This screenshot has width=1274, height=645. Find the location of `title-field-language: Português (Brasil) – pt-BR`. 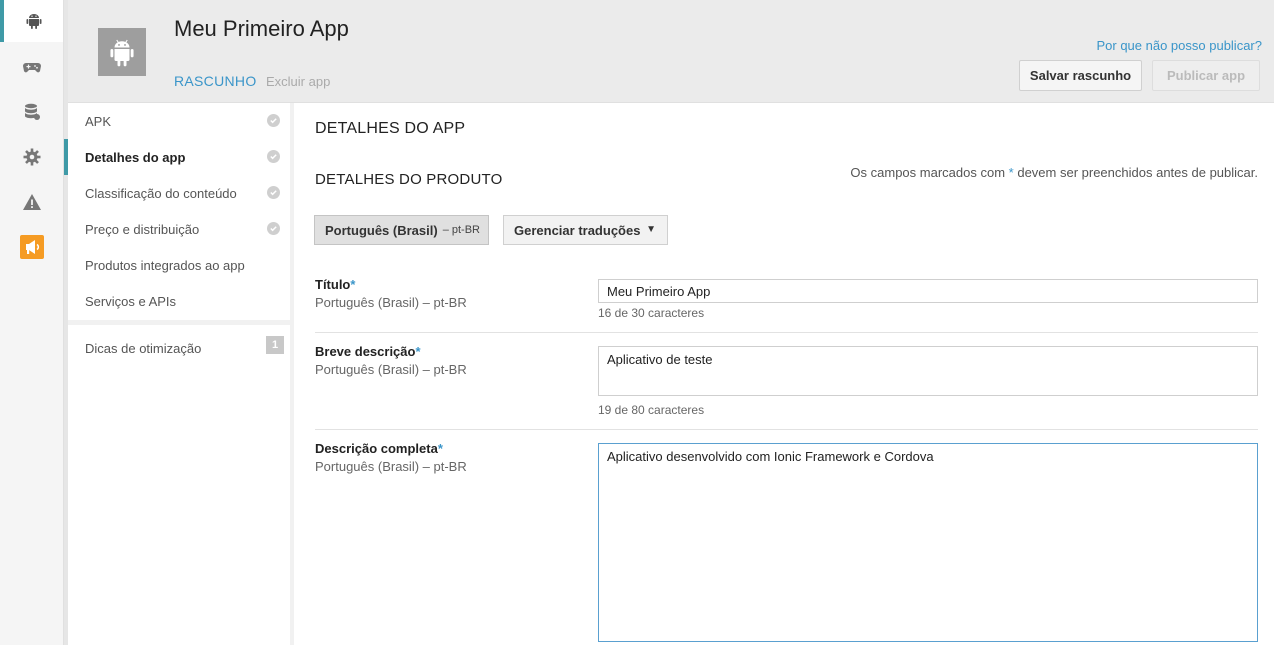

title-field-language: Português (Brasil) – pt-BR is located at coordinates (391, 302).